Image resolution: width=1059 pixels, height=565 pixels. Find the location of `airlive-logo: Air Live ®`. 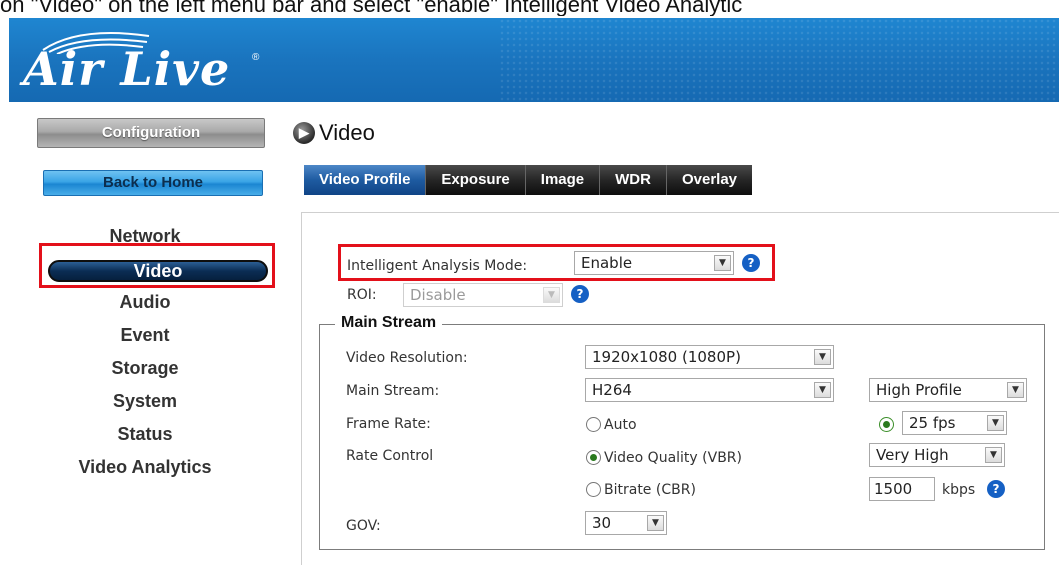

airlive-logo: Air Live ® is located at coordinates (153, 63).